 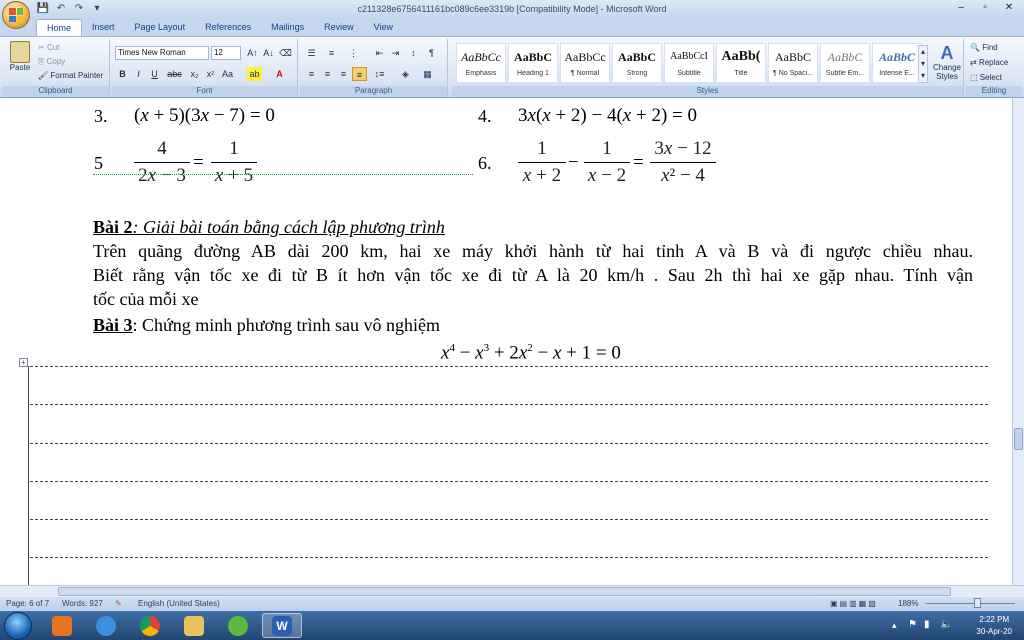 I want to click on eq6-number: 6., so click(x=485, y=163).